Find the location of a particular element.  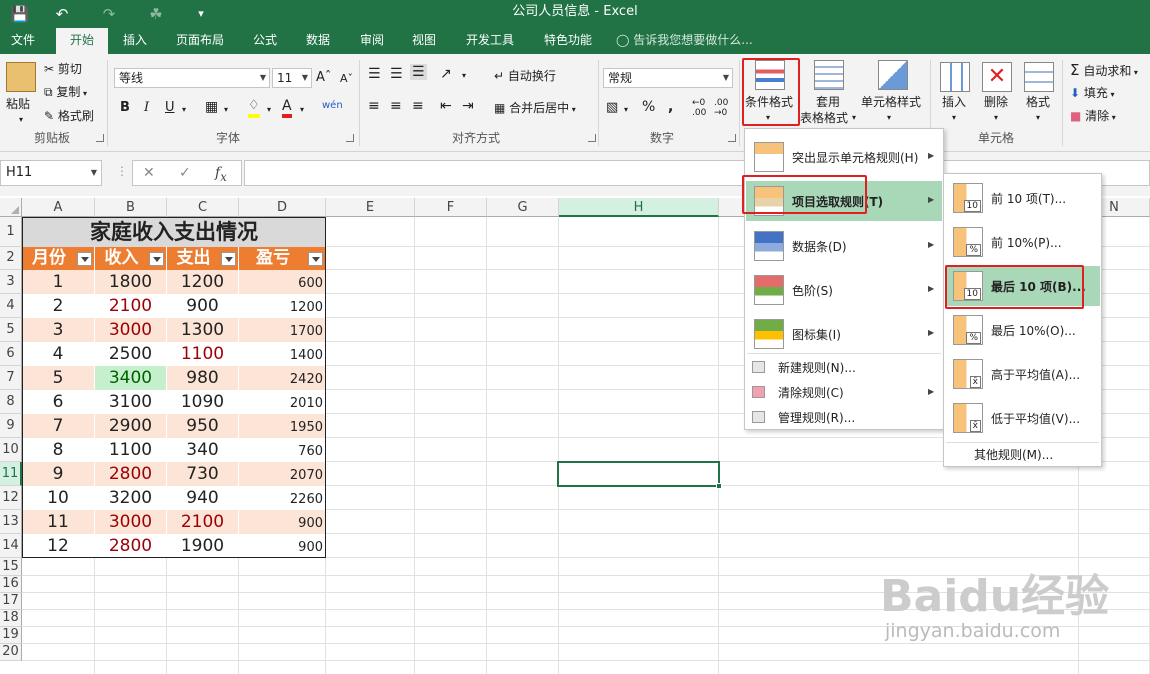

menu-item-4: 色阶(S) ▶ is located at coordinates (844, 290).